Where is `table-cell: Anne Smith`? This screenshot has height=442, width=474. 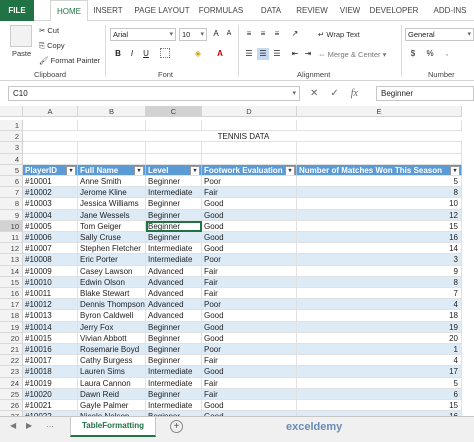 table-cell: Anne Smith is located at coordinates (112, 182).